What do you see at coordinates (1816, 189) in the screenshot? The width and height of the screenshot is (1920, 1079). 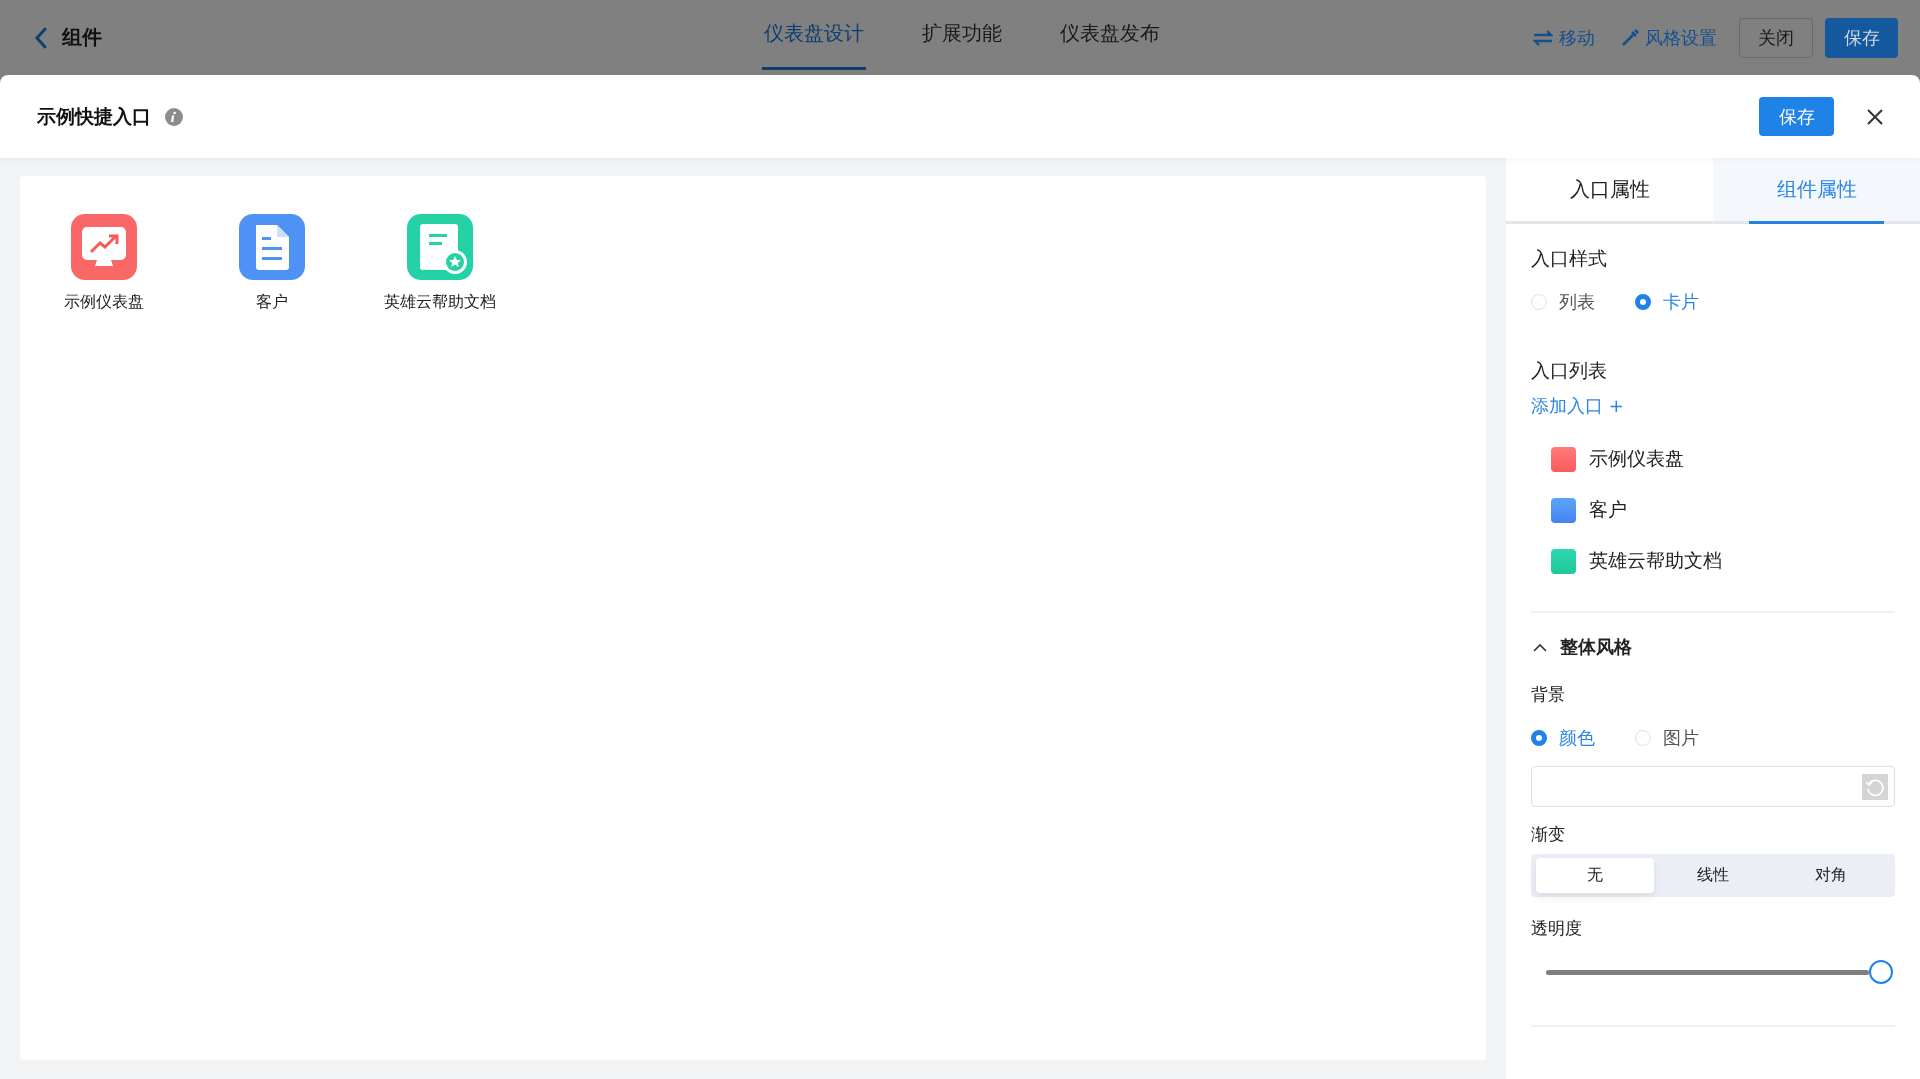 I see `panel-tab: 组件属性` at bounding box center [1816, 189].